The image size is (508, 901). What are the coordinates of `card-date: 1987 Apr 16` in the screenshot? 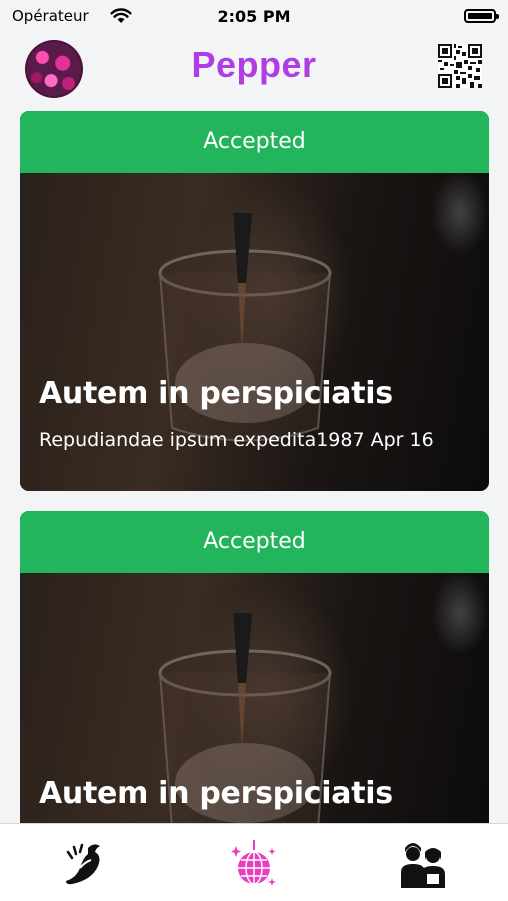 It's located at (375, 440).